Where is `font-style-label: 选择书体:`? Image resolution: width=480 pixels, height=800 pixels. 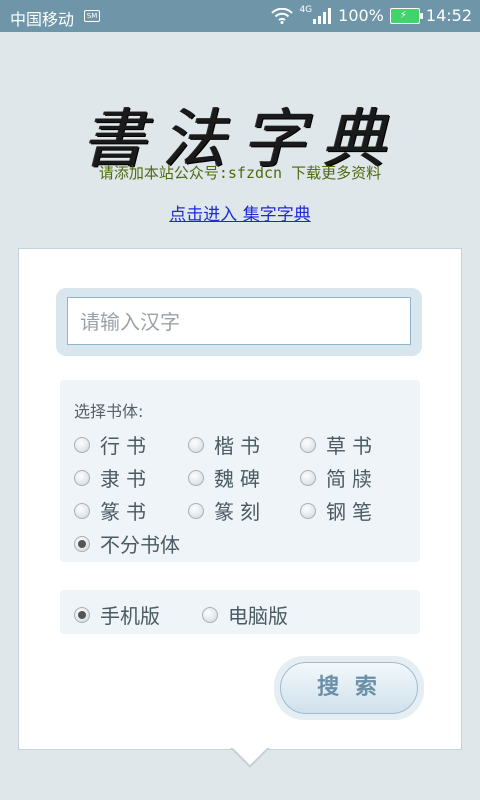 font-style-label: 选择书体: is located at coordinates (109, 411).